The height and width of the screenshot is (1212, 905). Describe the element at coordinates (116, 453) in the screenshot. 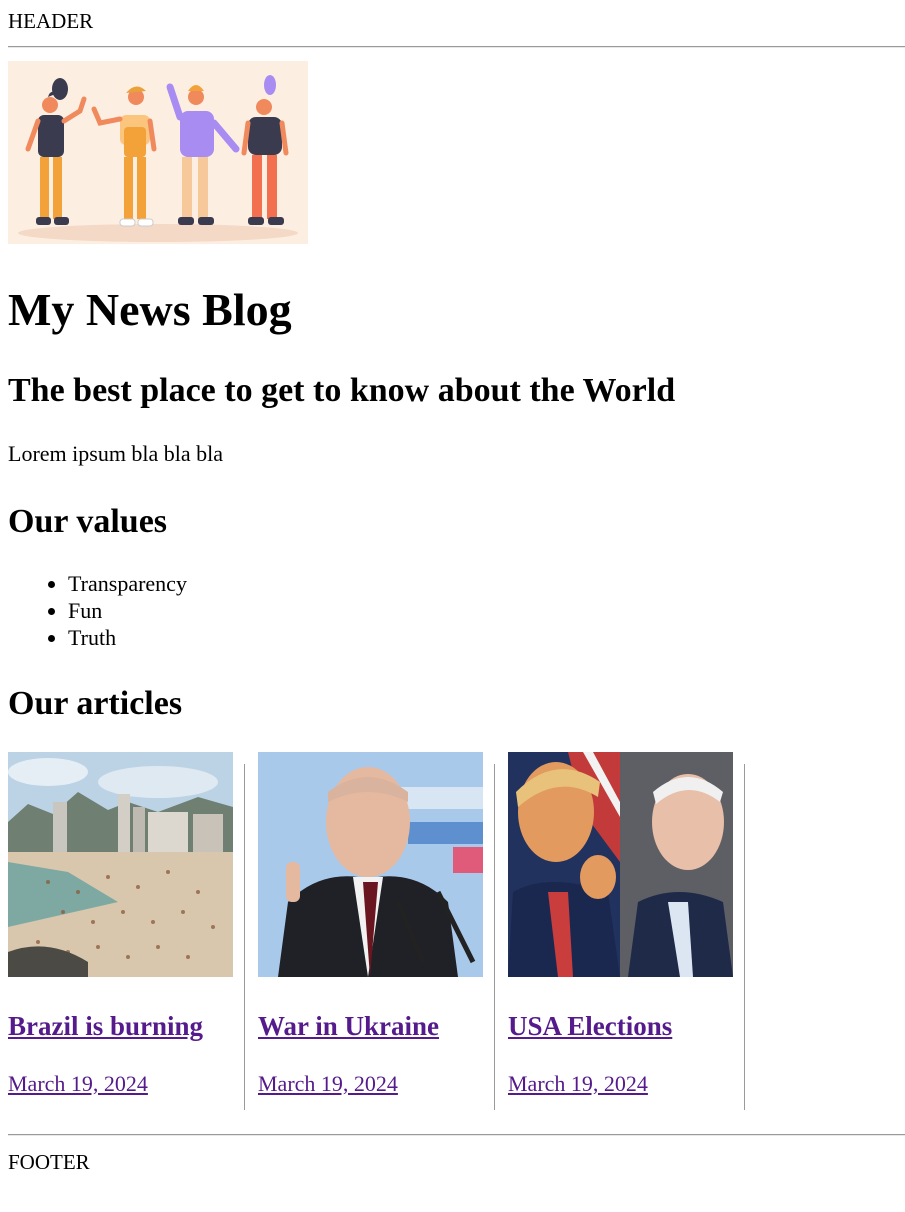

I see `intro-text: Lorem ipsum bla bla bla` at that location.